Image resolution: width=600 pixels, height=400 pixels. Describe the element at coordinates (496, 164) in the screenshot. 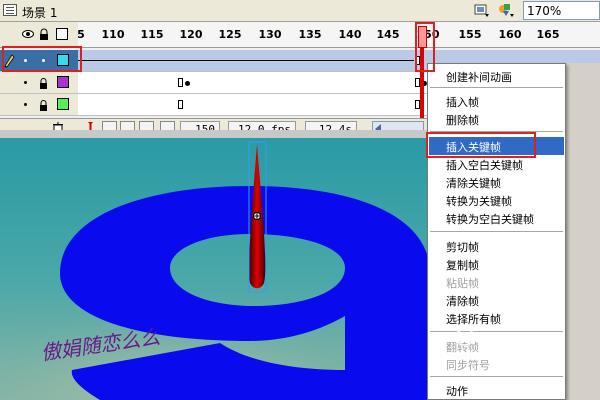

I see `menu-insert-blank-keyframe: 插入空白关键帧` at that location.